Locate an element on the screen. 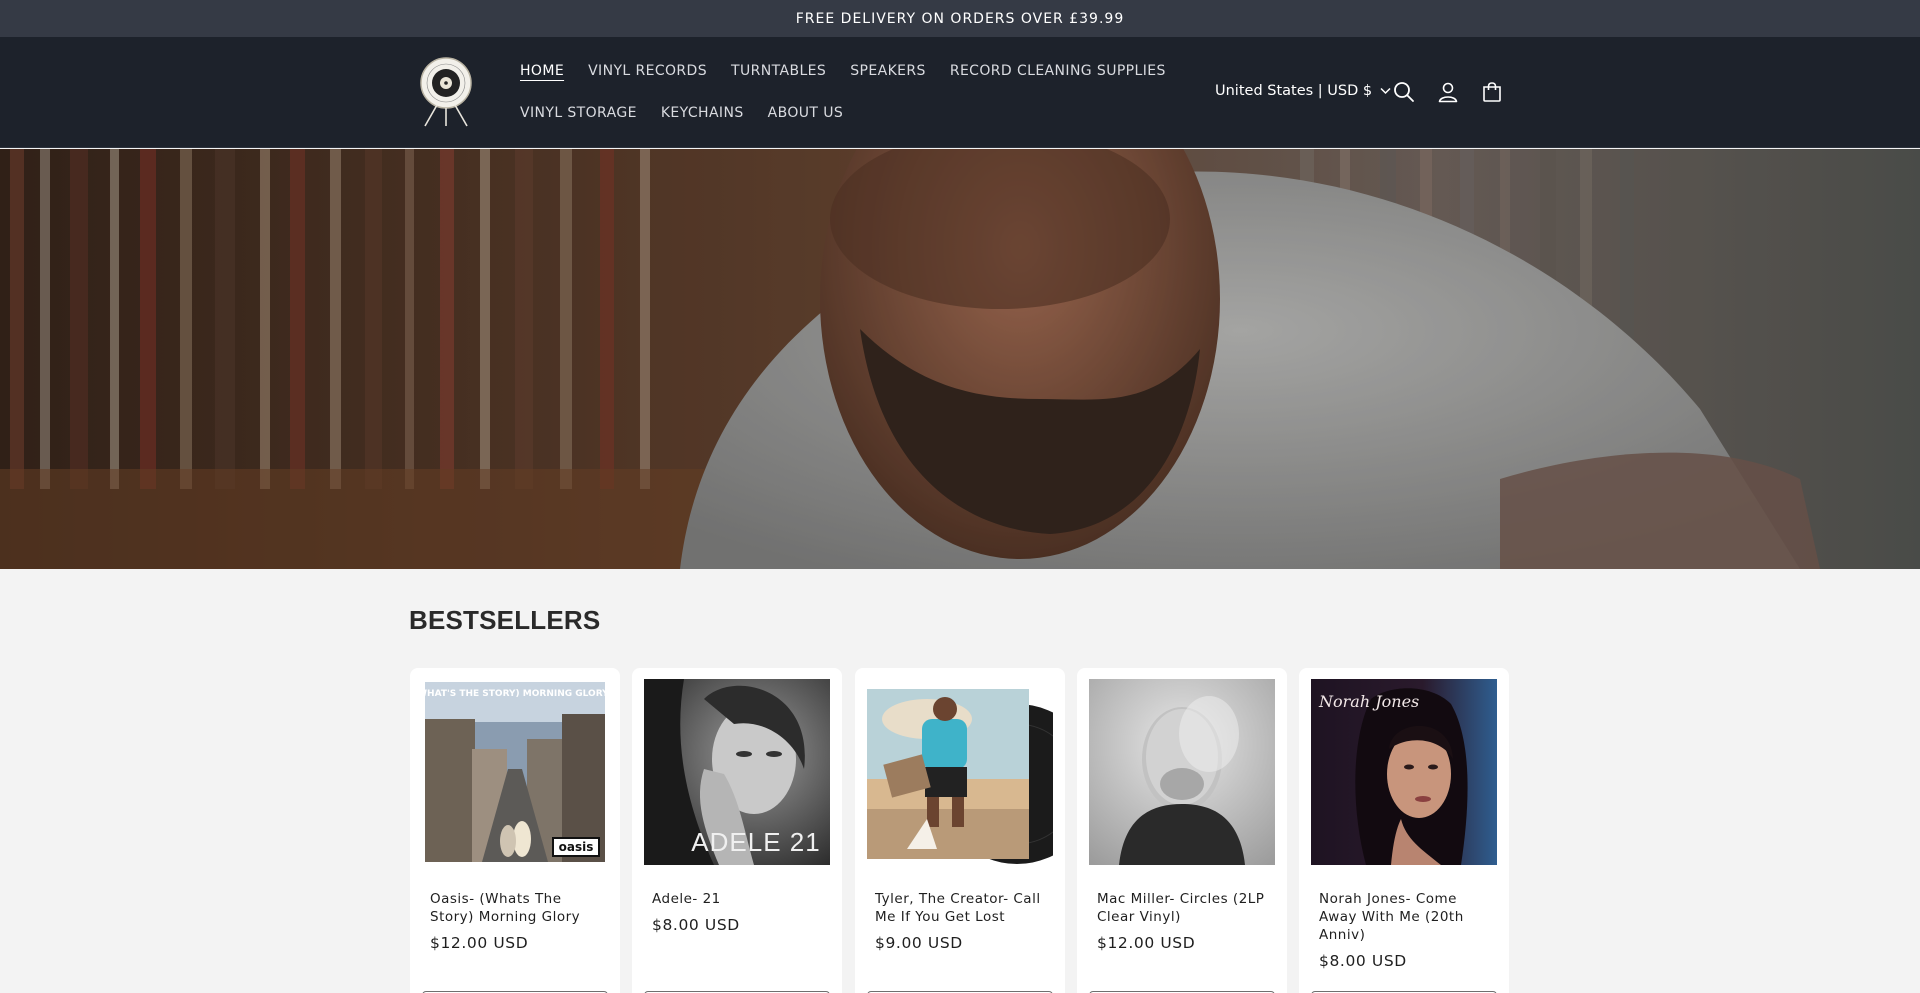 This screenshot has height=993, width=1920. norah-cover-text: Norah Jones is located at coordinates (1368, 701).